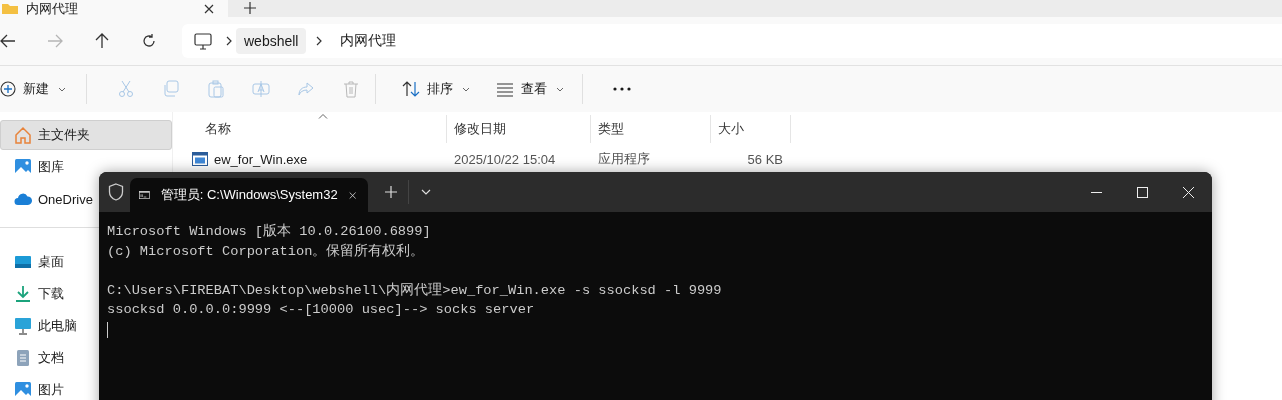  Describe the element at coordinates (149, 41) in the screenshot. I see `refresh-icon` at that location.